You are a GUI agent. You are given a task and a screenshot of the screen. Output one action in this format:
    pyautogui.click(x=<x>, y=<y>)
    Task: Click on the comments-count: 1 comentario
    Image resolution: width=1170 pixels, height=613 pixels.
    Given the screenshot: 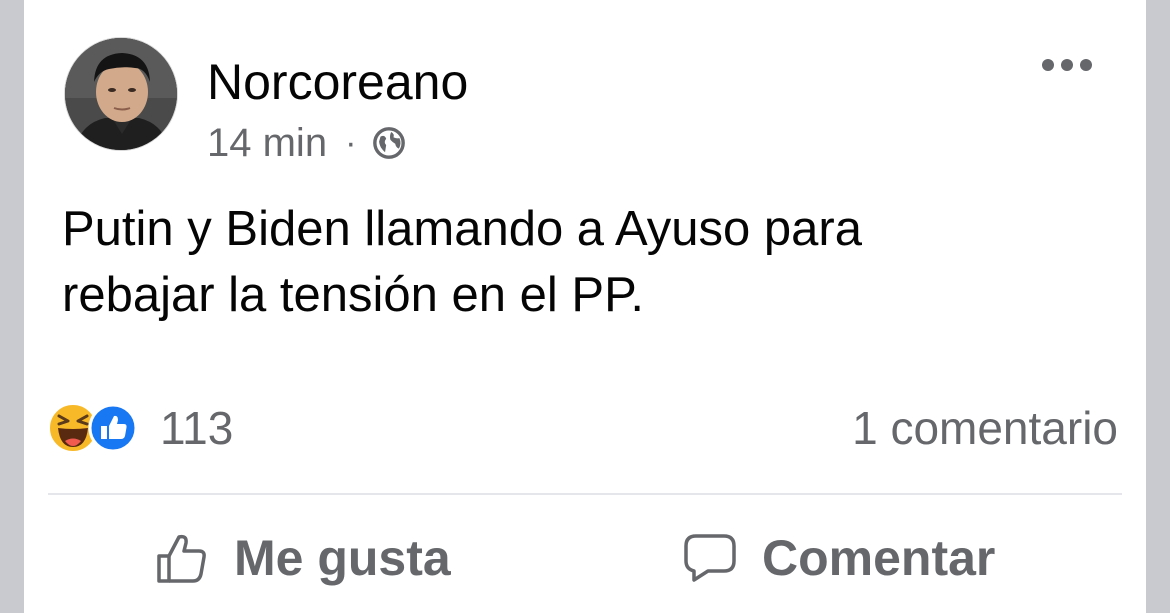 What is the action you would take?
    pyautogui.click(x=985, y=428)
    